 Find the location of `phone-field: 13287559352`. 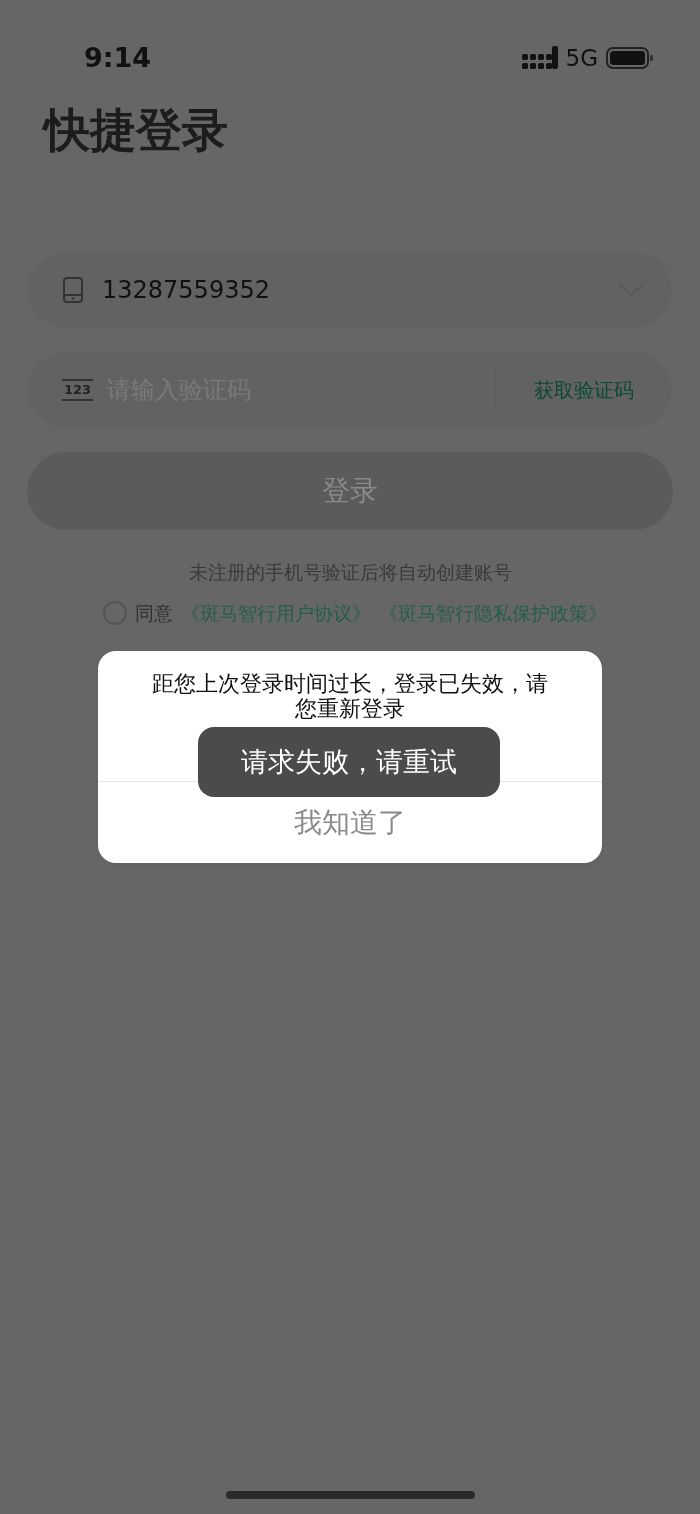

phone-field: 13287559352 is located at coordinates (350, 290).